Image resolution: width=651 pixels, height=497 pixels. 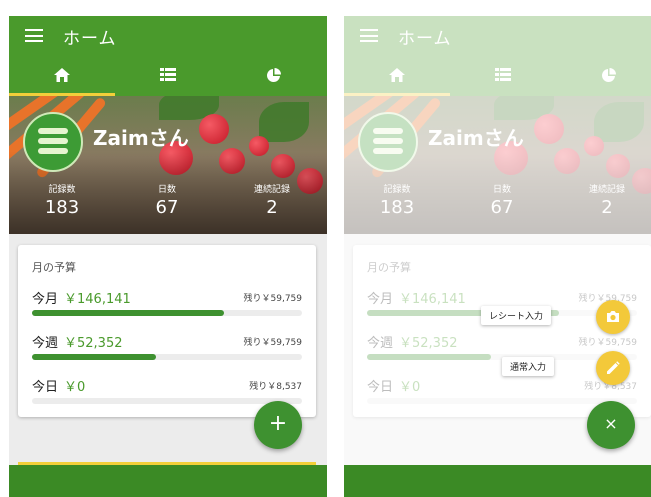 What do you see at coordinates (45, 299) in the screenshot?
I see `budget-period: 今月` at bounding box center [45, 299].